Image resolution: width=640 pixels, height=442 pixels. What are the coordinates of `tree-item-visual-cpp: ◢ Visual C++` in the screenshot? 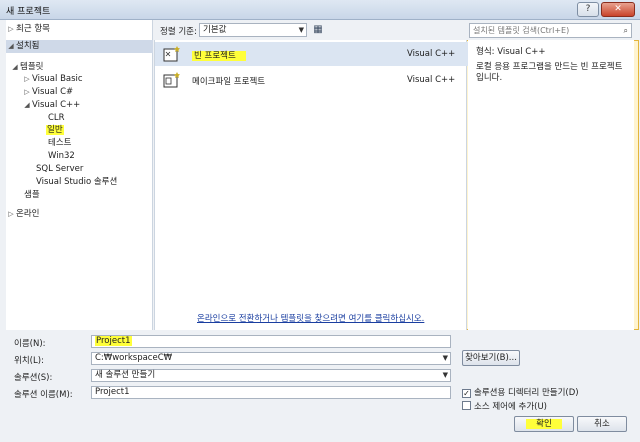 It's located at (79, 105).